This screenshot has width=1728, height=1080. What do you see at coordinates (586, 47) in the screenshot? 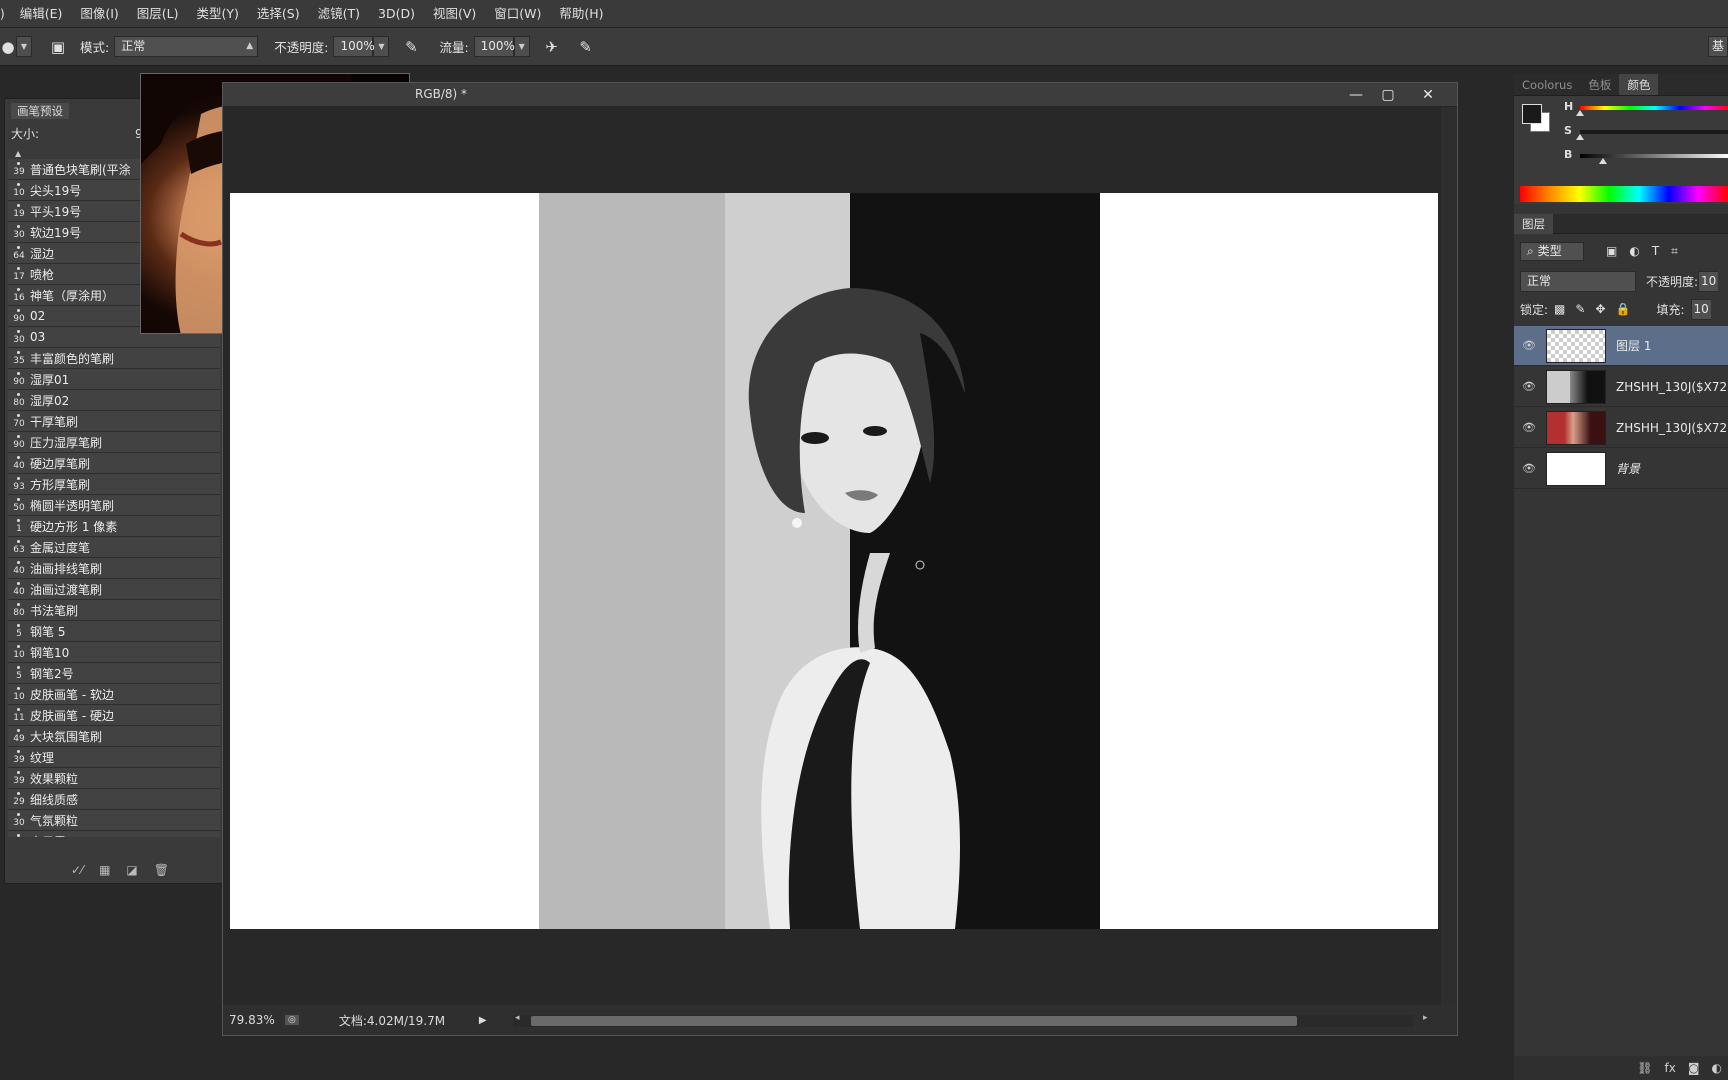
I see `pressure-size-icon: ✎` at bounding box center [586, 47].